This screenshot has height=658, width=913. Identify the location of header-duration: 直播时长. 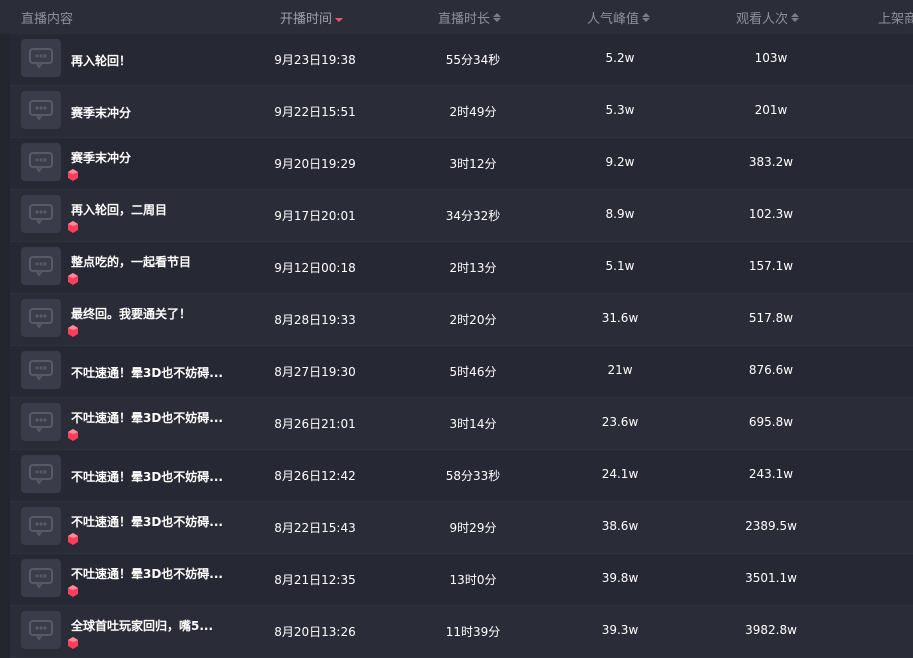
(470, 17).